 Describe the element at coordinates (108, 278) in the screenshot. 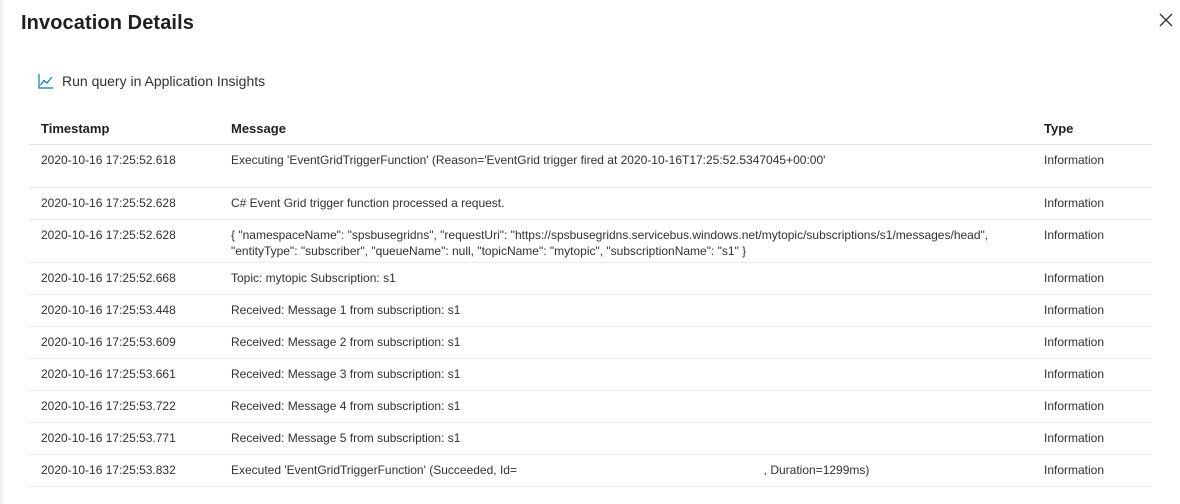

I see `cell-timestamp: 2020-10-16 17:25:52.668` at that location.